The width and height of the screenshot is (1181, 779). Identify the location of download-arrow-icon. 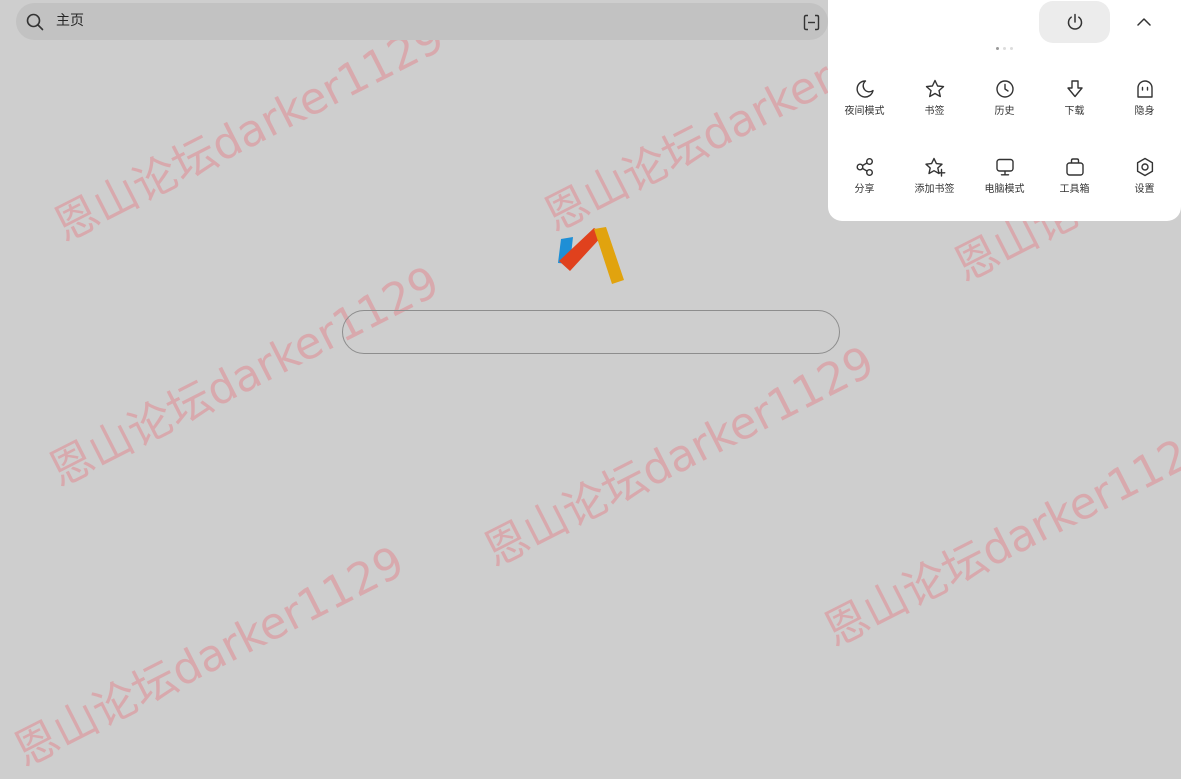
(1074, 89).